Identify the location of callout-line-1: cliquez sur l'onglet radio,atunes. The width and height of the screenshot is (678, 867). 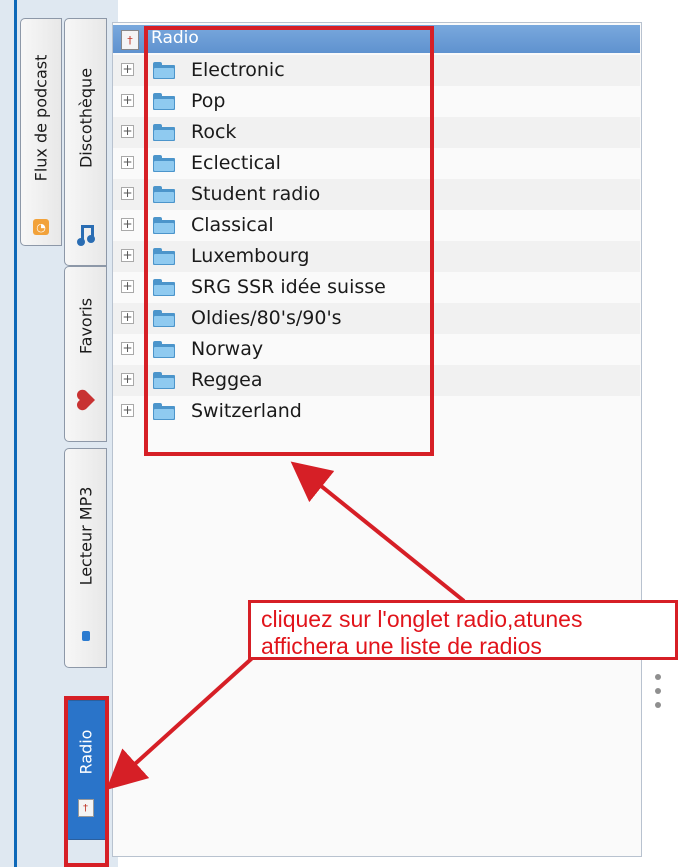
(422, 619).